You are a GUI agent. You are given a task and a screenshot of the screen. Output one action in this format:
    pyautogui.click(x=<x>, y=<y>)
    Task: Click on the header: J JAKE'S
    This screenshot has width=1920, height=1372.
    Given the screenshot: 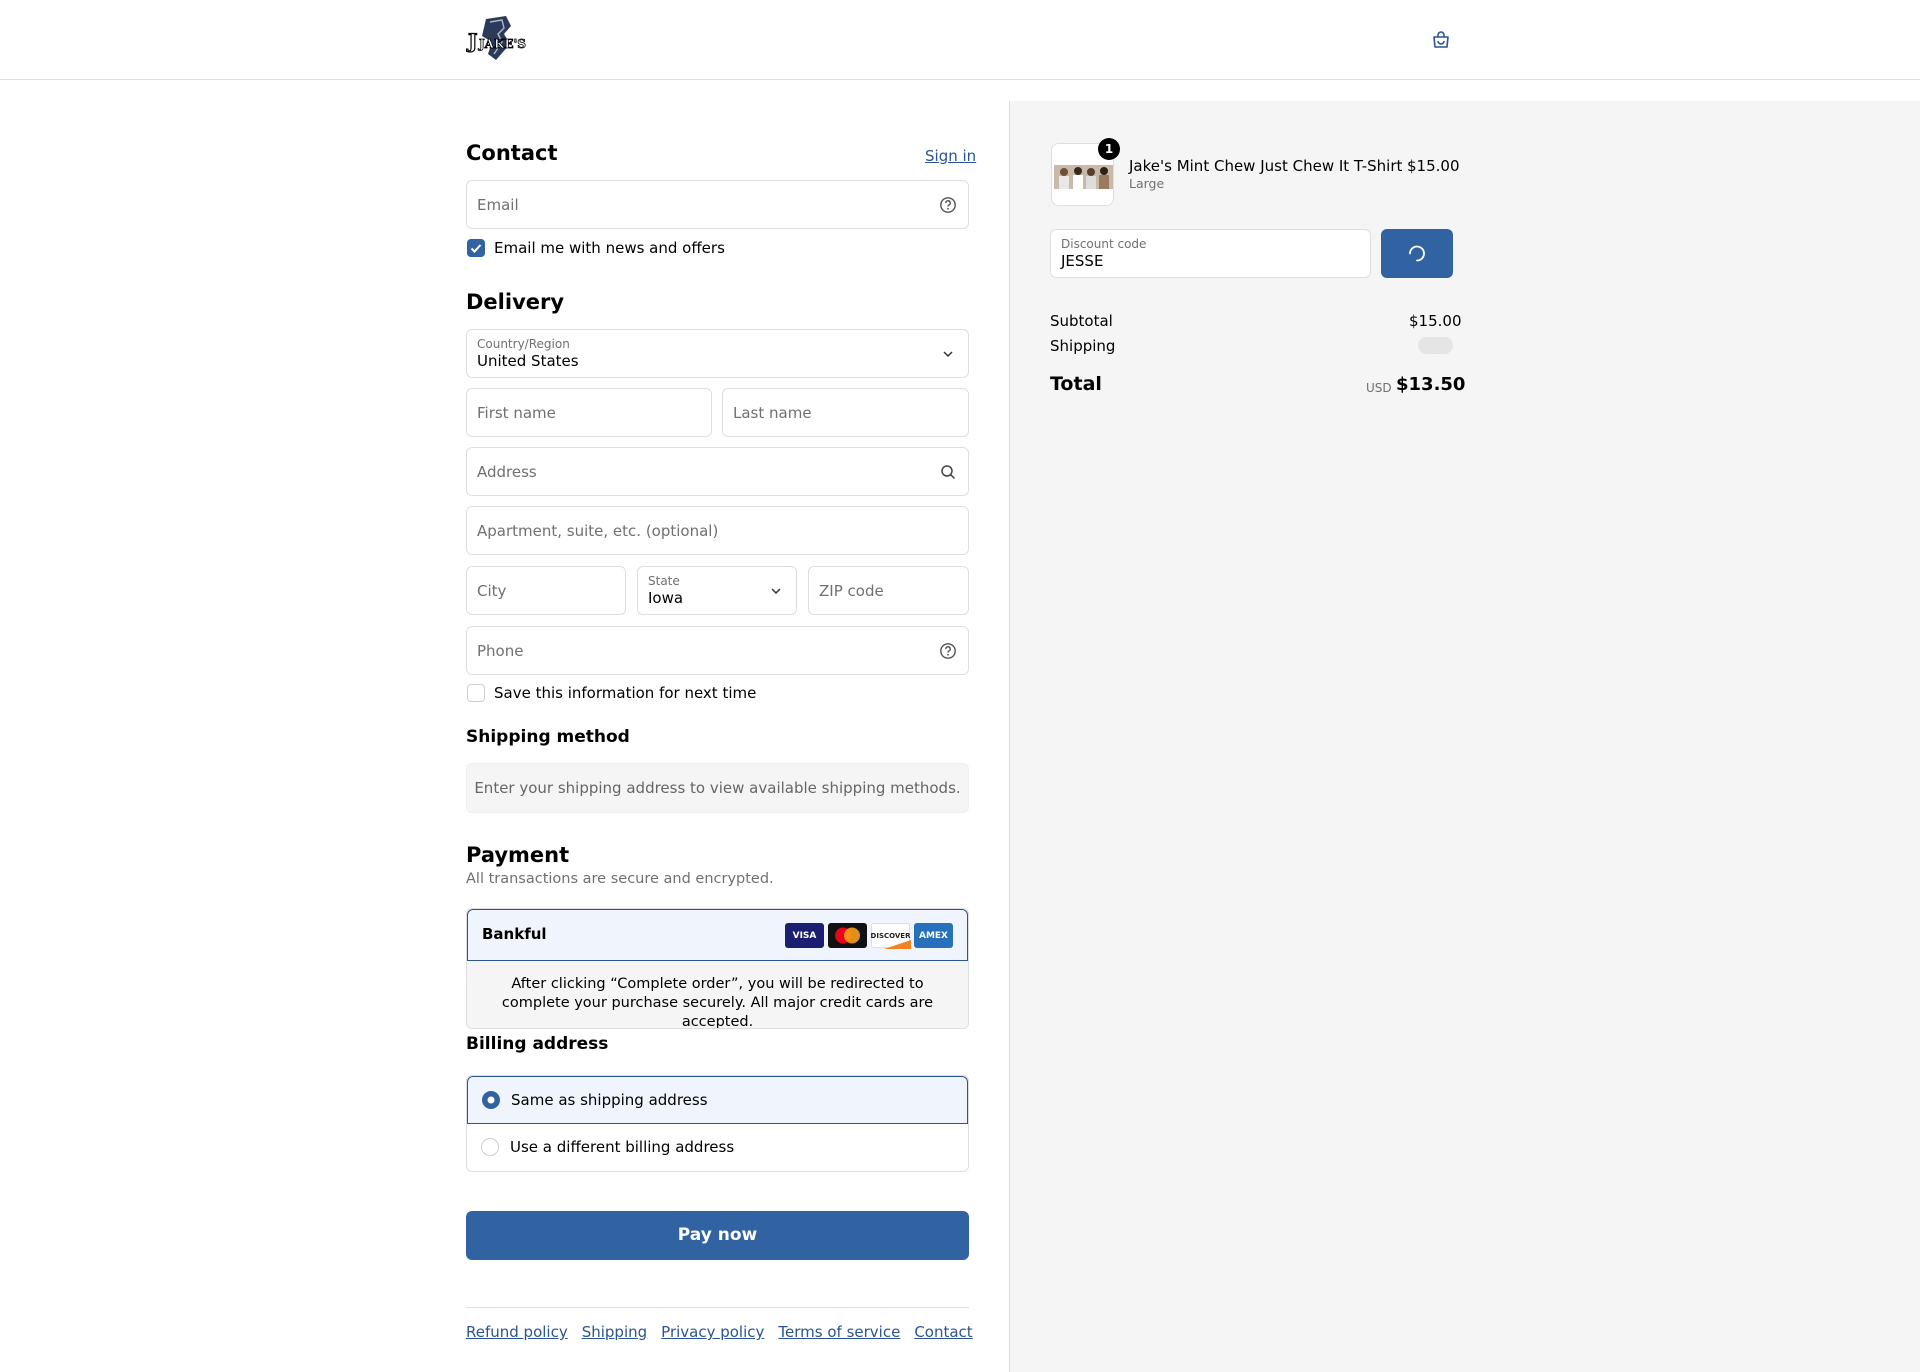 What is the action you would take?
    pyautogui.click(x=960, y=40)
    